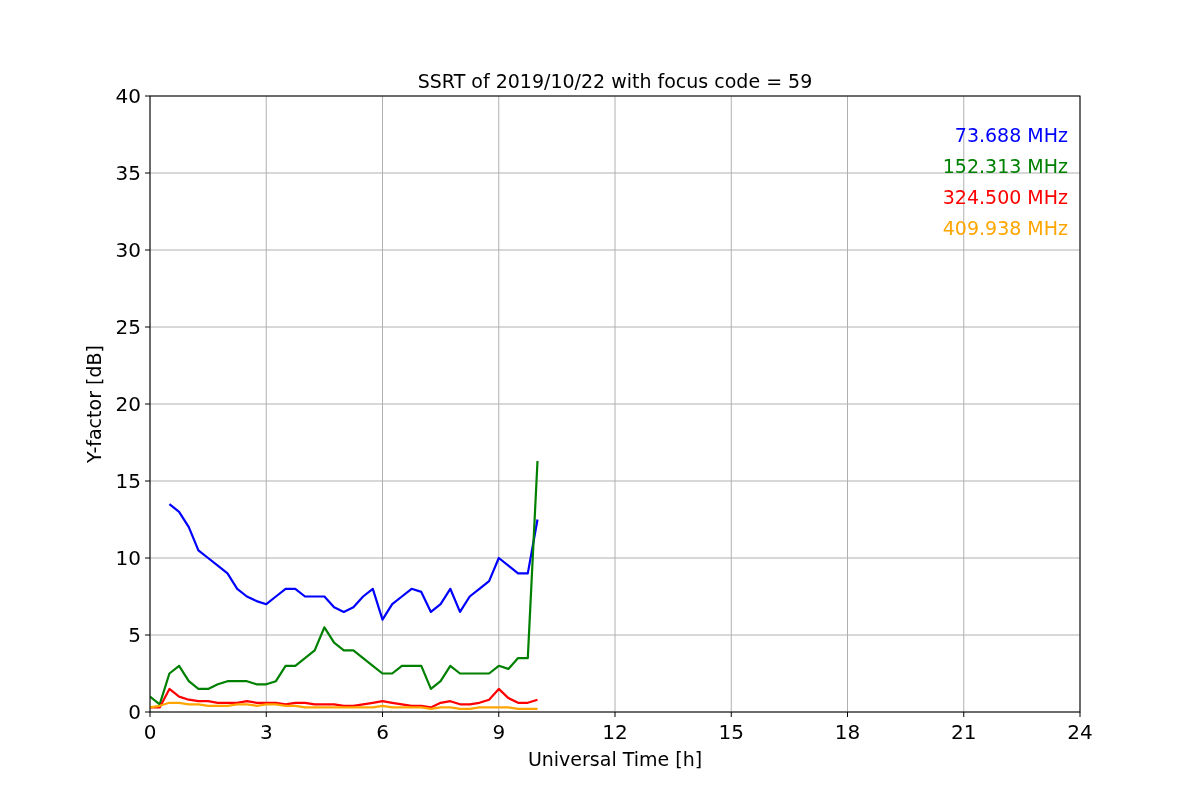  Describe the element at coordinates (615, 759) in the screenshot. I see `x-axis-label: Universal Time [h]` at that location.